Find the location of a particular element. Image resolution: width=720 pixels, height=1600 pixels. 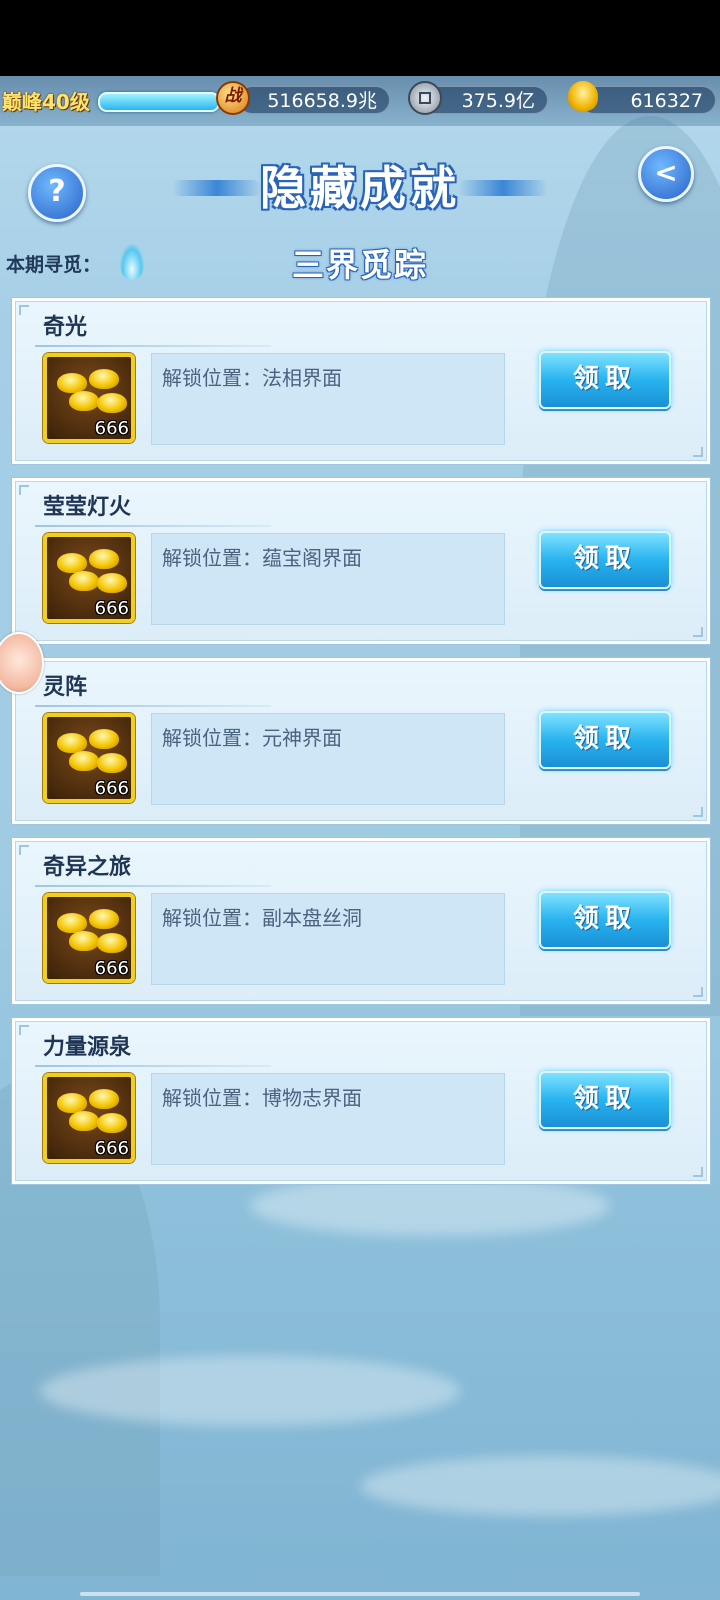

unlock-description-box: 解锁位置：元神界面 is located at coordinates (328, 759).